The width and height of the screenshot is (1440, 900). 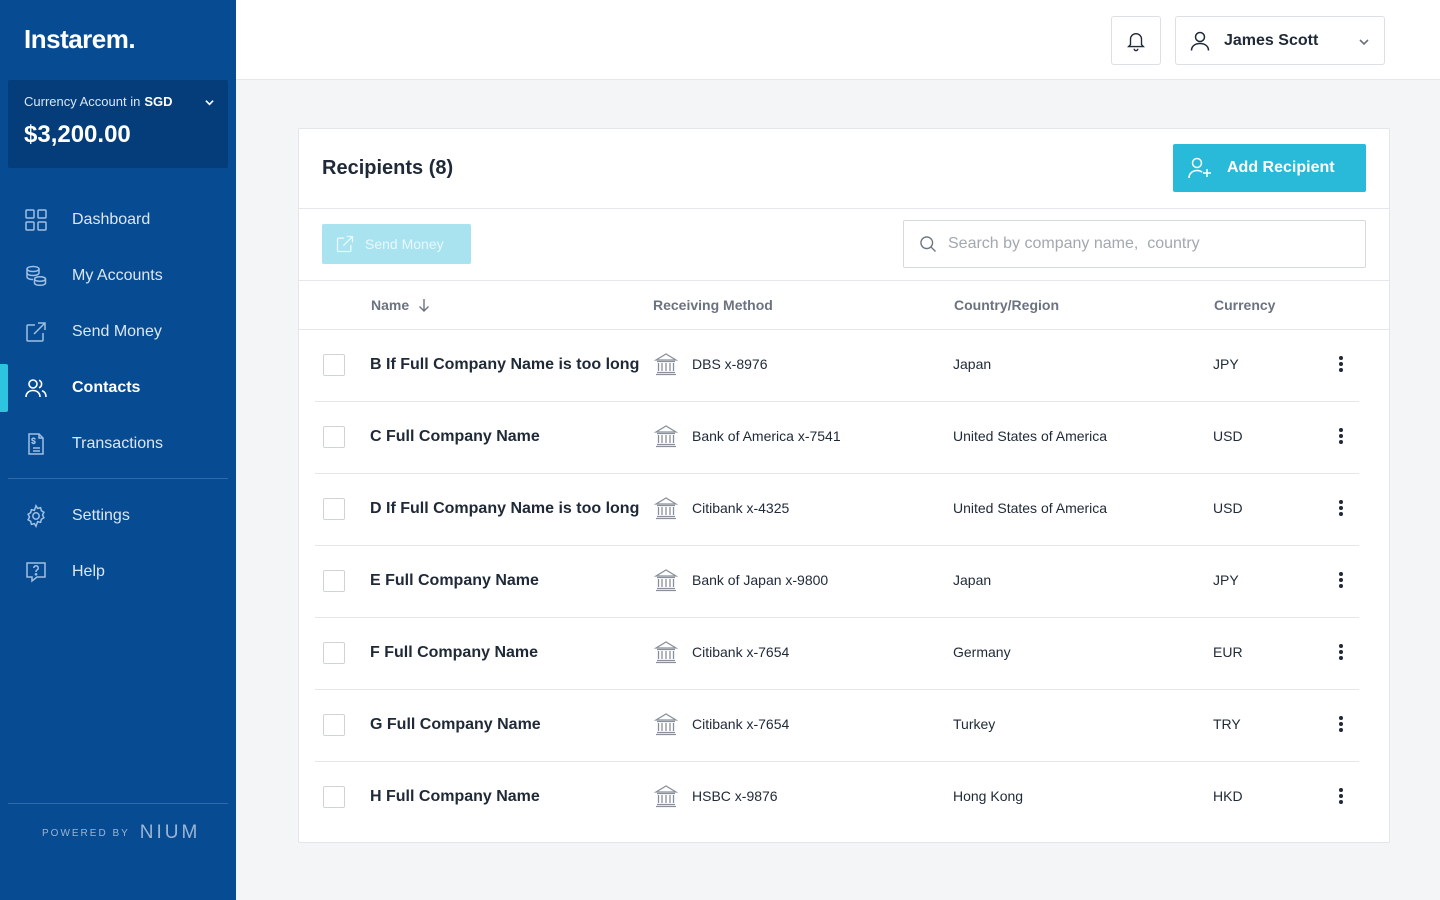 I want to click on column-header-currency: Currency, so click(x=1245, y=305).